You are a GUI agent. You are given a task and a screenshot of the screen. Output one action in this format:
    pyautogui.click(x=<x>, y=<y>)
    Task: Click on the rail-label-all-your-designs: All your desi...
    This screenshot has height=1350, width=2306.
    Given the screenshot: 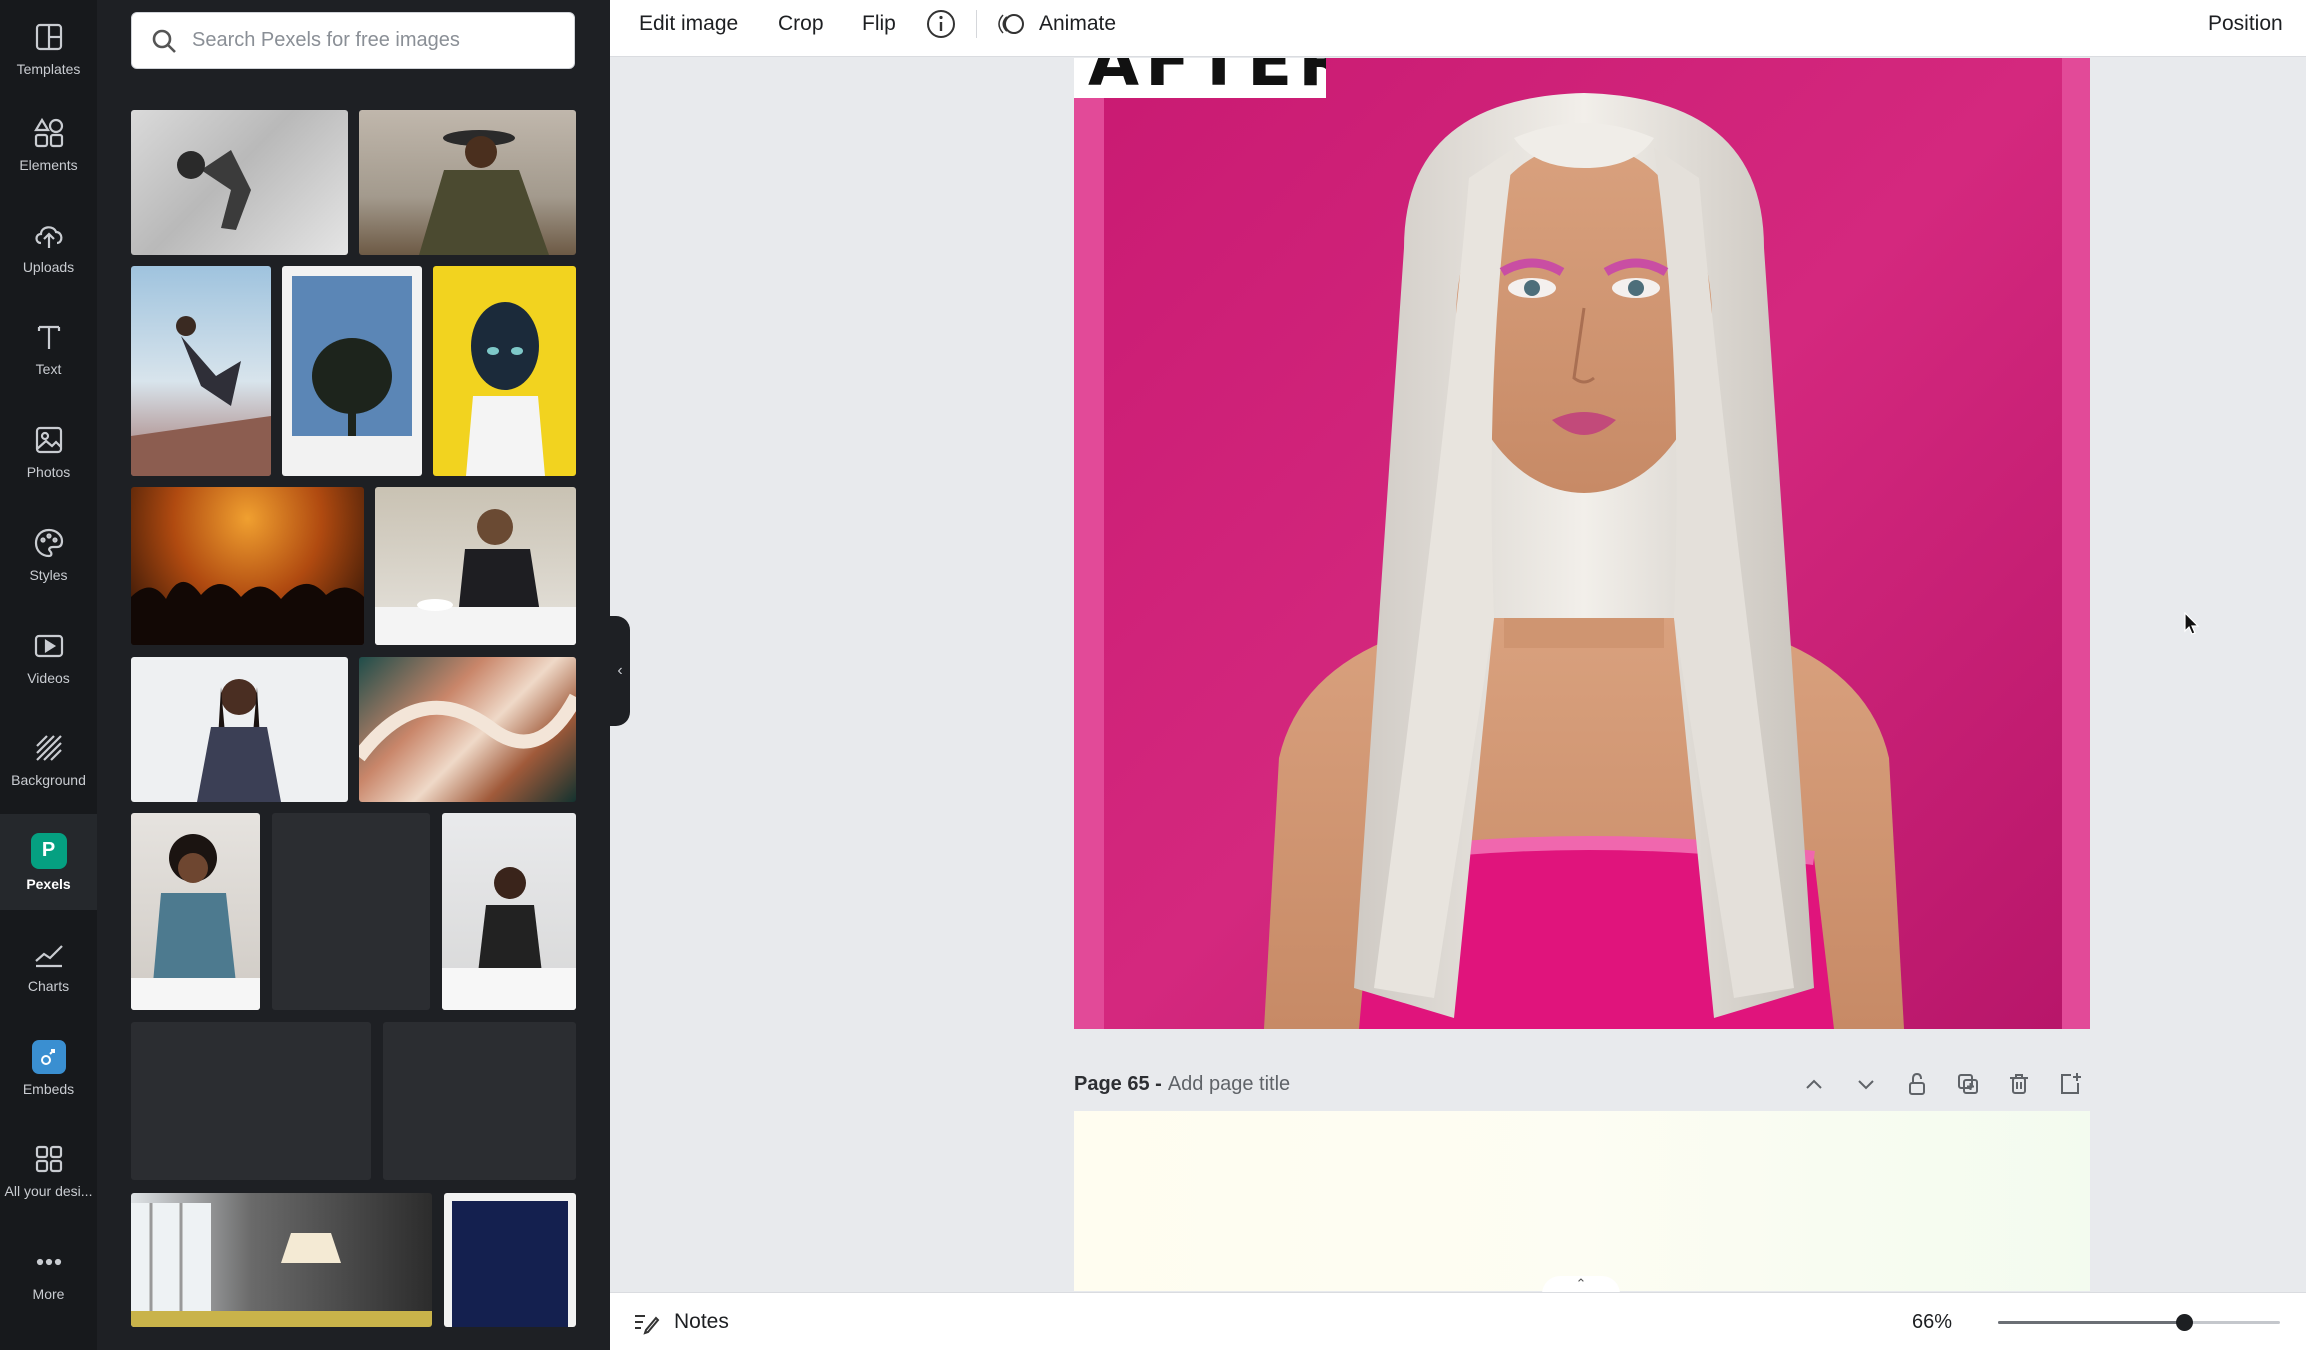 What is the action you would take?
    pyautogui.click(x=49, y=1191)
    